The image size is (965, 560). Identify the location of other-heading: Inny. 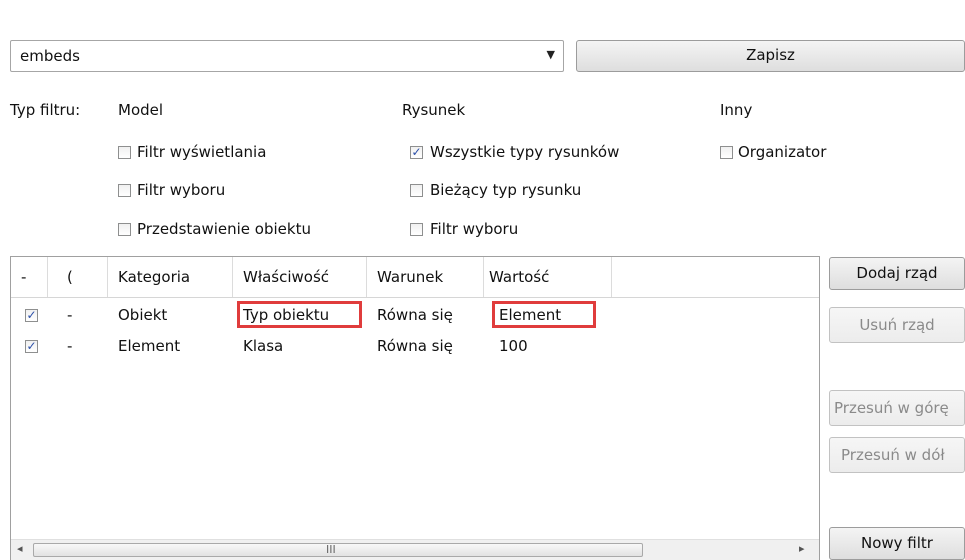
(736, 110).